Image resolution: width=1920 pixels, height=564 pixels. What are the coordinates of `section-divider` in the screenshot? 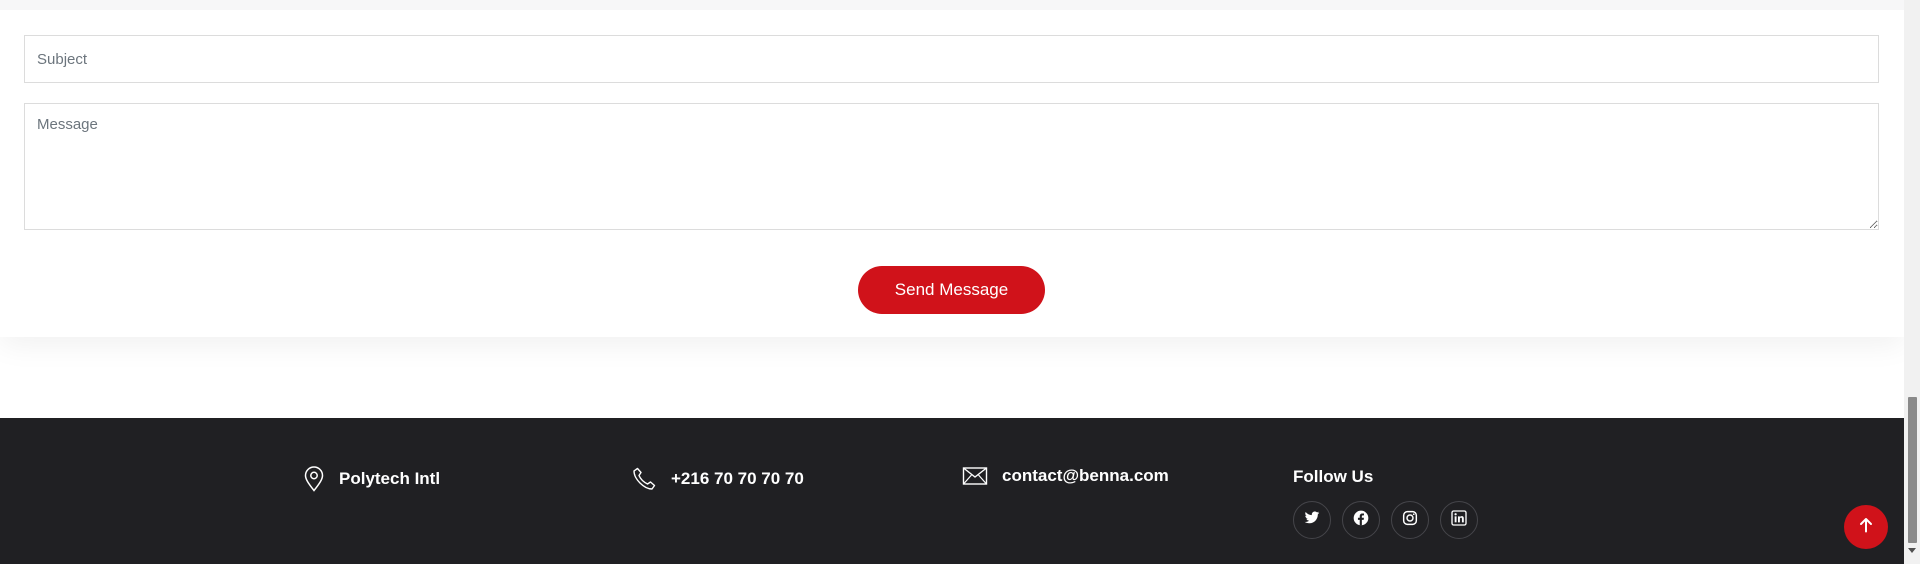 It's located at (952, 5).